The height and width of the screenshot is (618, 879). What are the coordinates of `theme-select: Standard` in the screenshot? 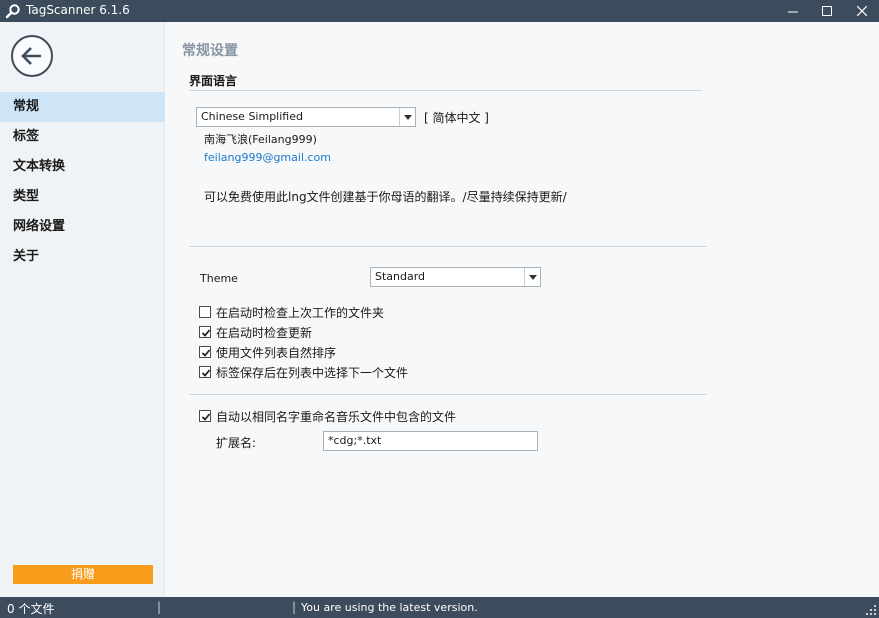 It's located at (455, 277).